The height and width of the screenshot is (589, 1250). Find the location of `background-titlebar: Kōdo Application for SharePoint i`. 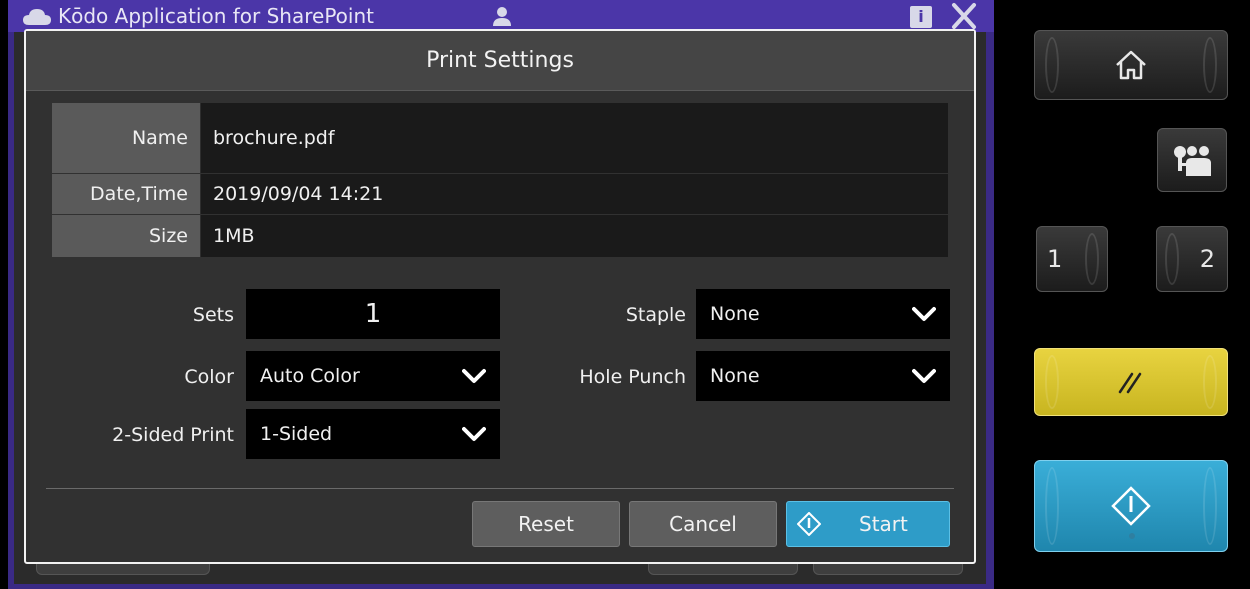

background-titlebar: Kōdo Application for SharePoint i is located at coordinates (501, 16).